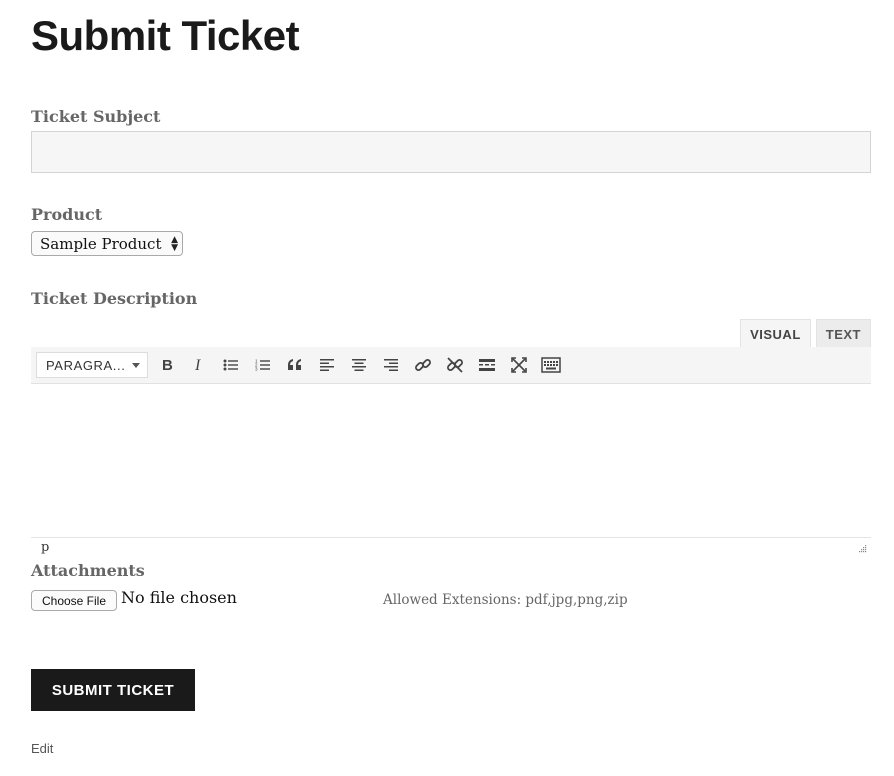 Image resolution: width=894 pixels, height=776 pixels. I want to click on tab-visual: VISUAL, so click(775, 333).